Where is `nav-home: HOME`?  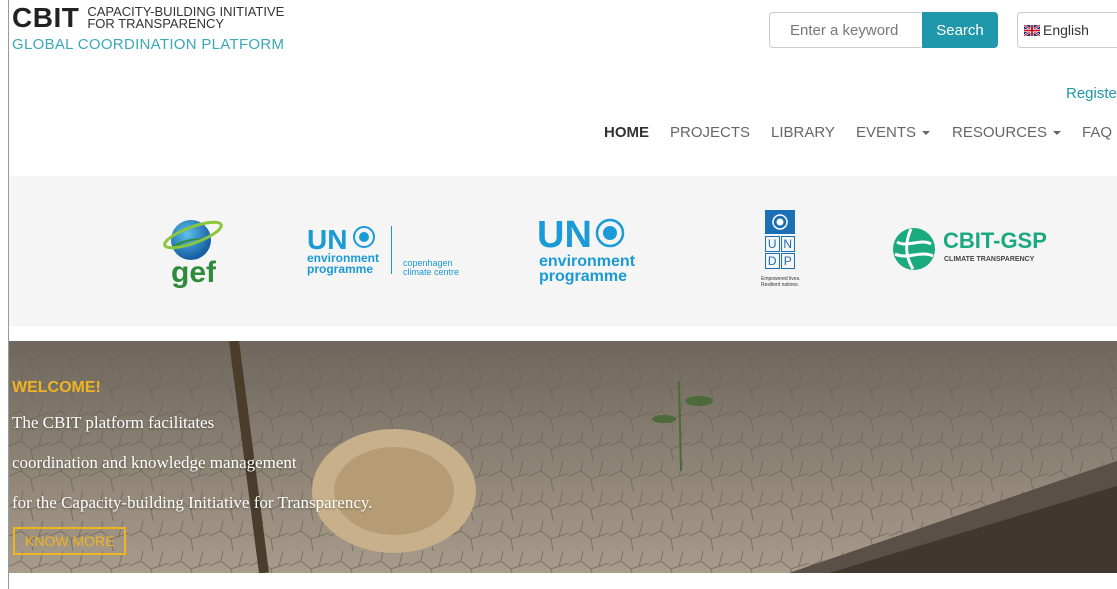
nav-home: HOME is located at coordinates (626, 132).